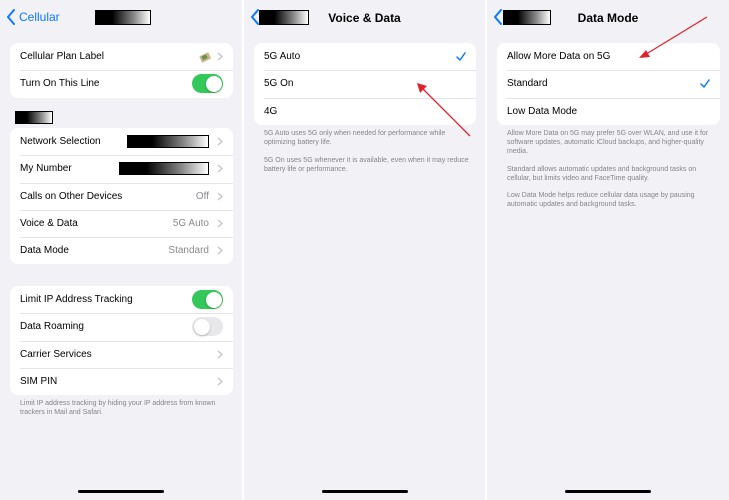 This screenshot has height=500, width=729. I want to click on calls-on-other-devices-row: Calls on Other Devices Off, so click(121, 196).